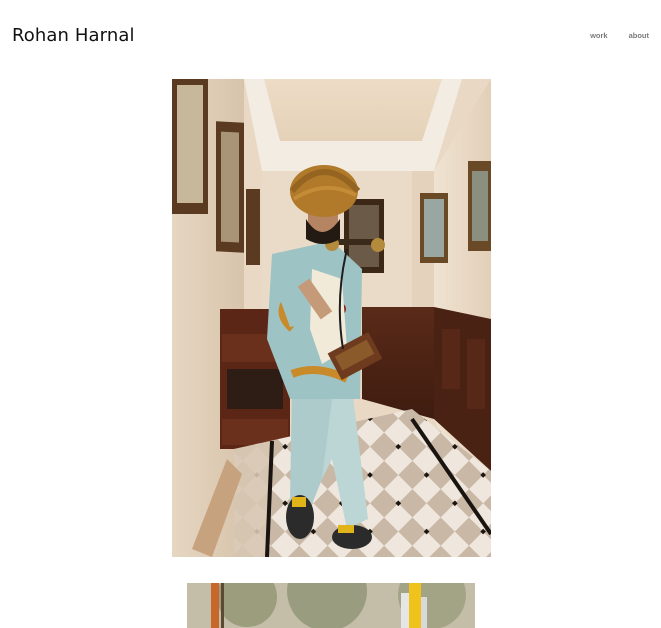  I want to click on main-nav: work about, so click(619, 36).